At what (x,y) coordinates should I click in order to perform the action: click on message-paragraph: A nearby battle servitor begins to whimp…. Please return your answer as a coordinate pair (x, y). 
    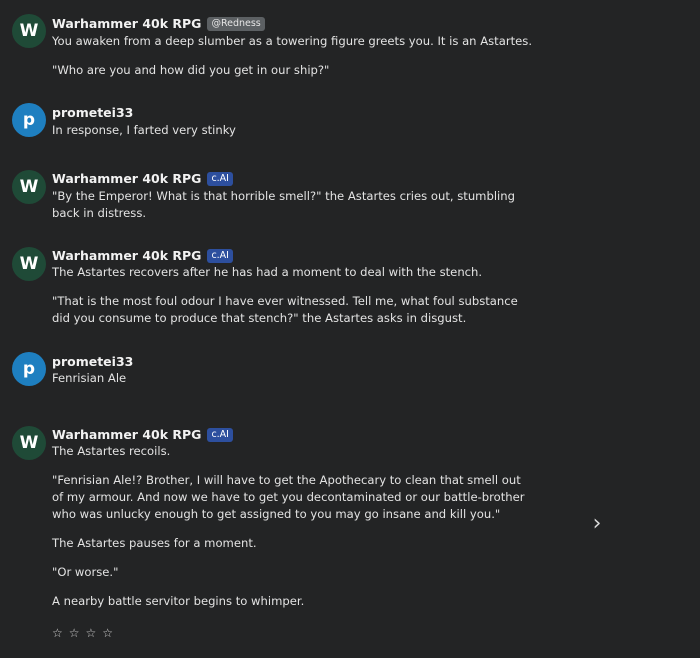
    Looking at the image, I should click on (178, 601).